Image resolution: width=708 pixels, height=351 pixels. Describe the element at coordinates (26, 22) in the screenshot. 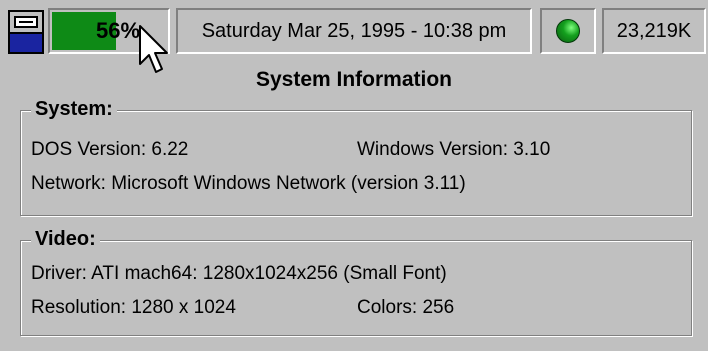

I see `system-menu-icon` at that location.